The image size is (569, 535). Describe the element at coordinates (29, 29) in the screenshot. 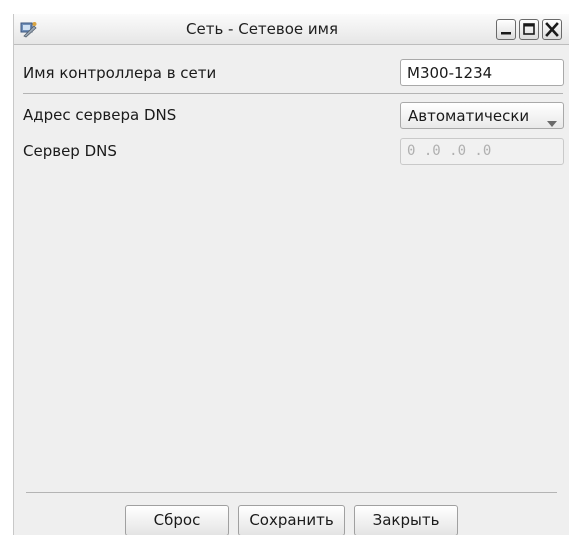

I see `network-settings-icon` at that location.